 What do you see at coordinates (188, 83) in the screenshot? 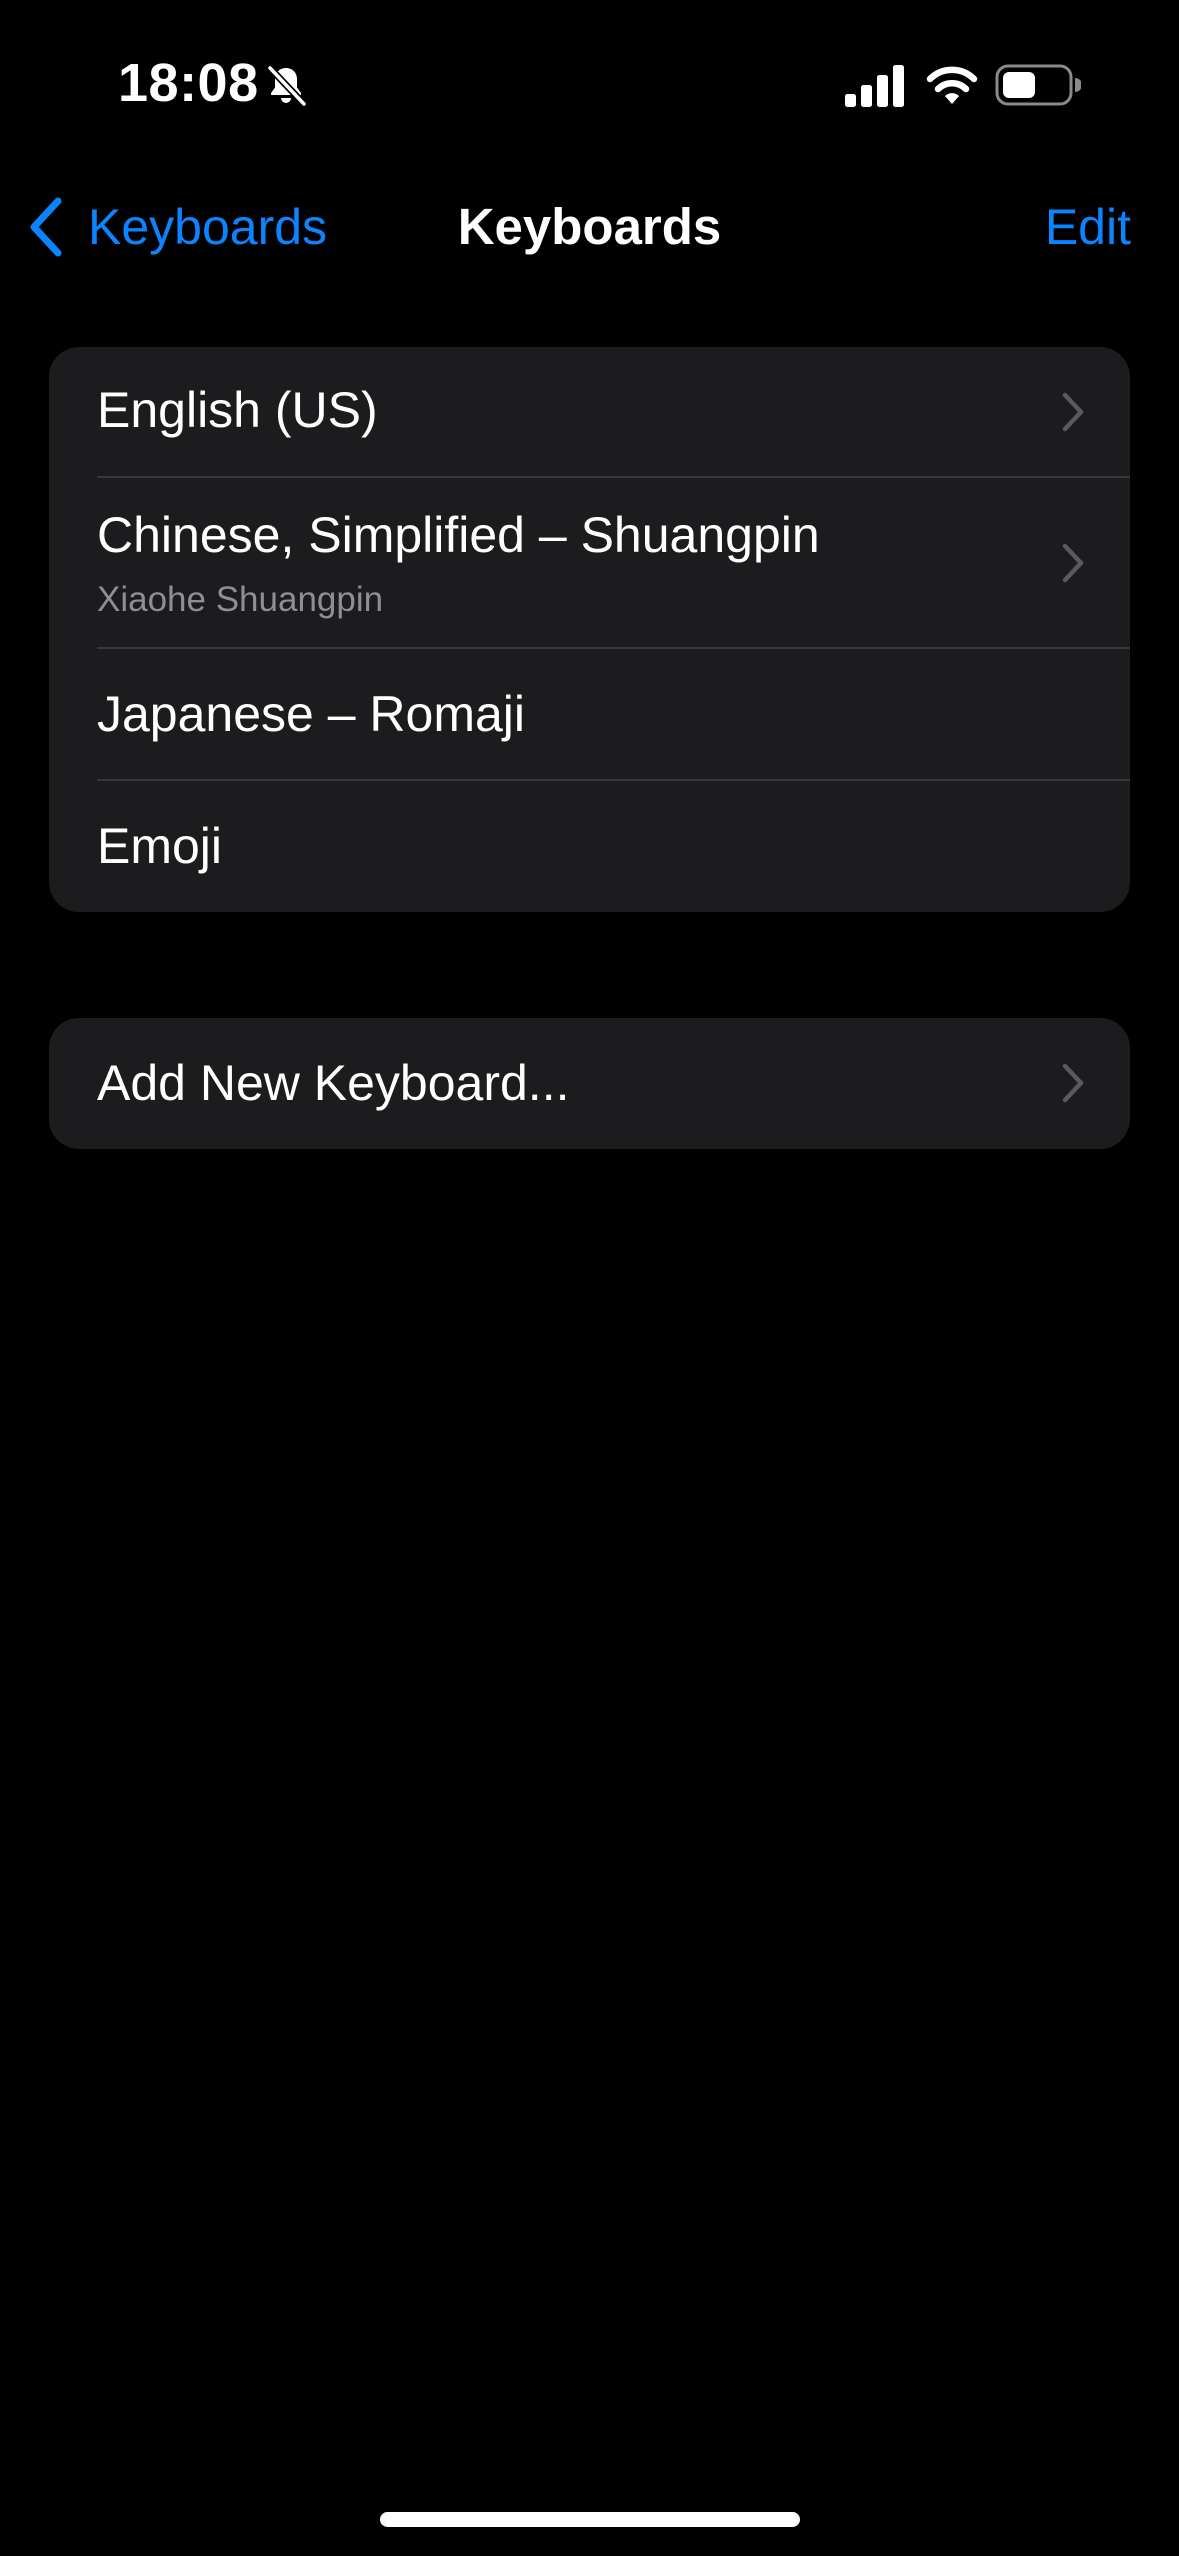
I see `status-time: 18:08` at bounding box center [188, 83].